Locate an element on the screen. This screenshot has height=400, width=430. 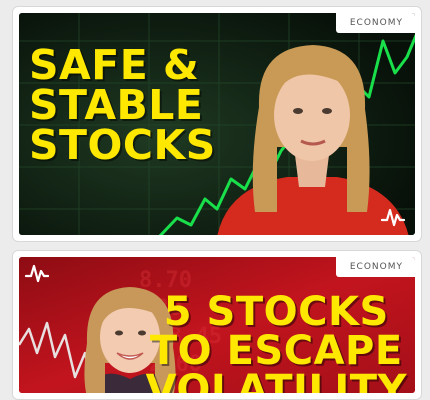
headline-line: SAFE & is located at coordinates (114, 65).